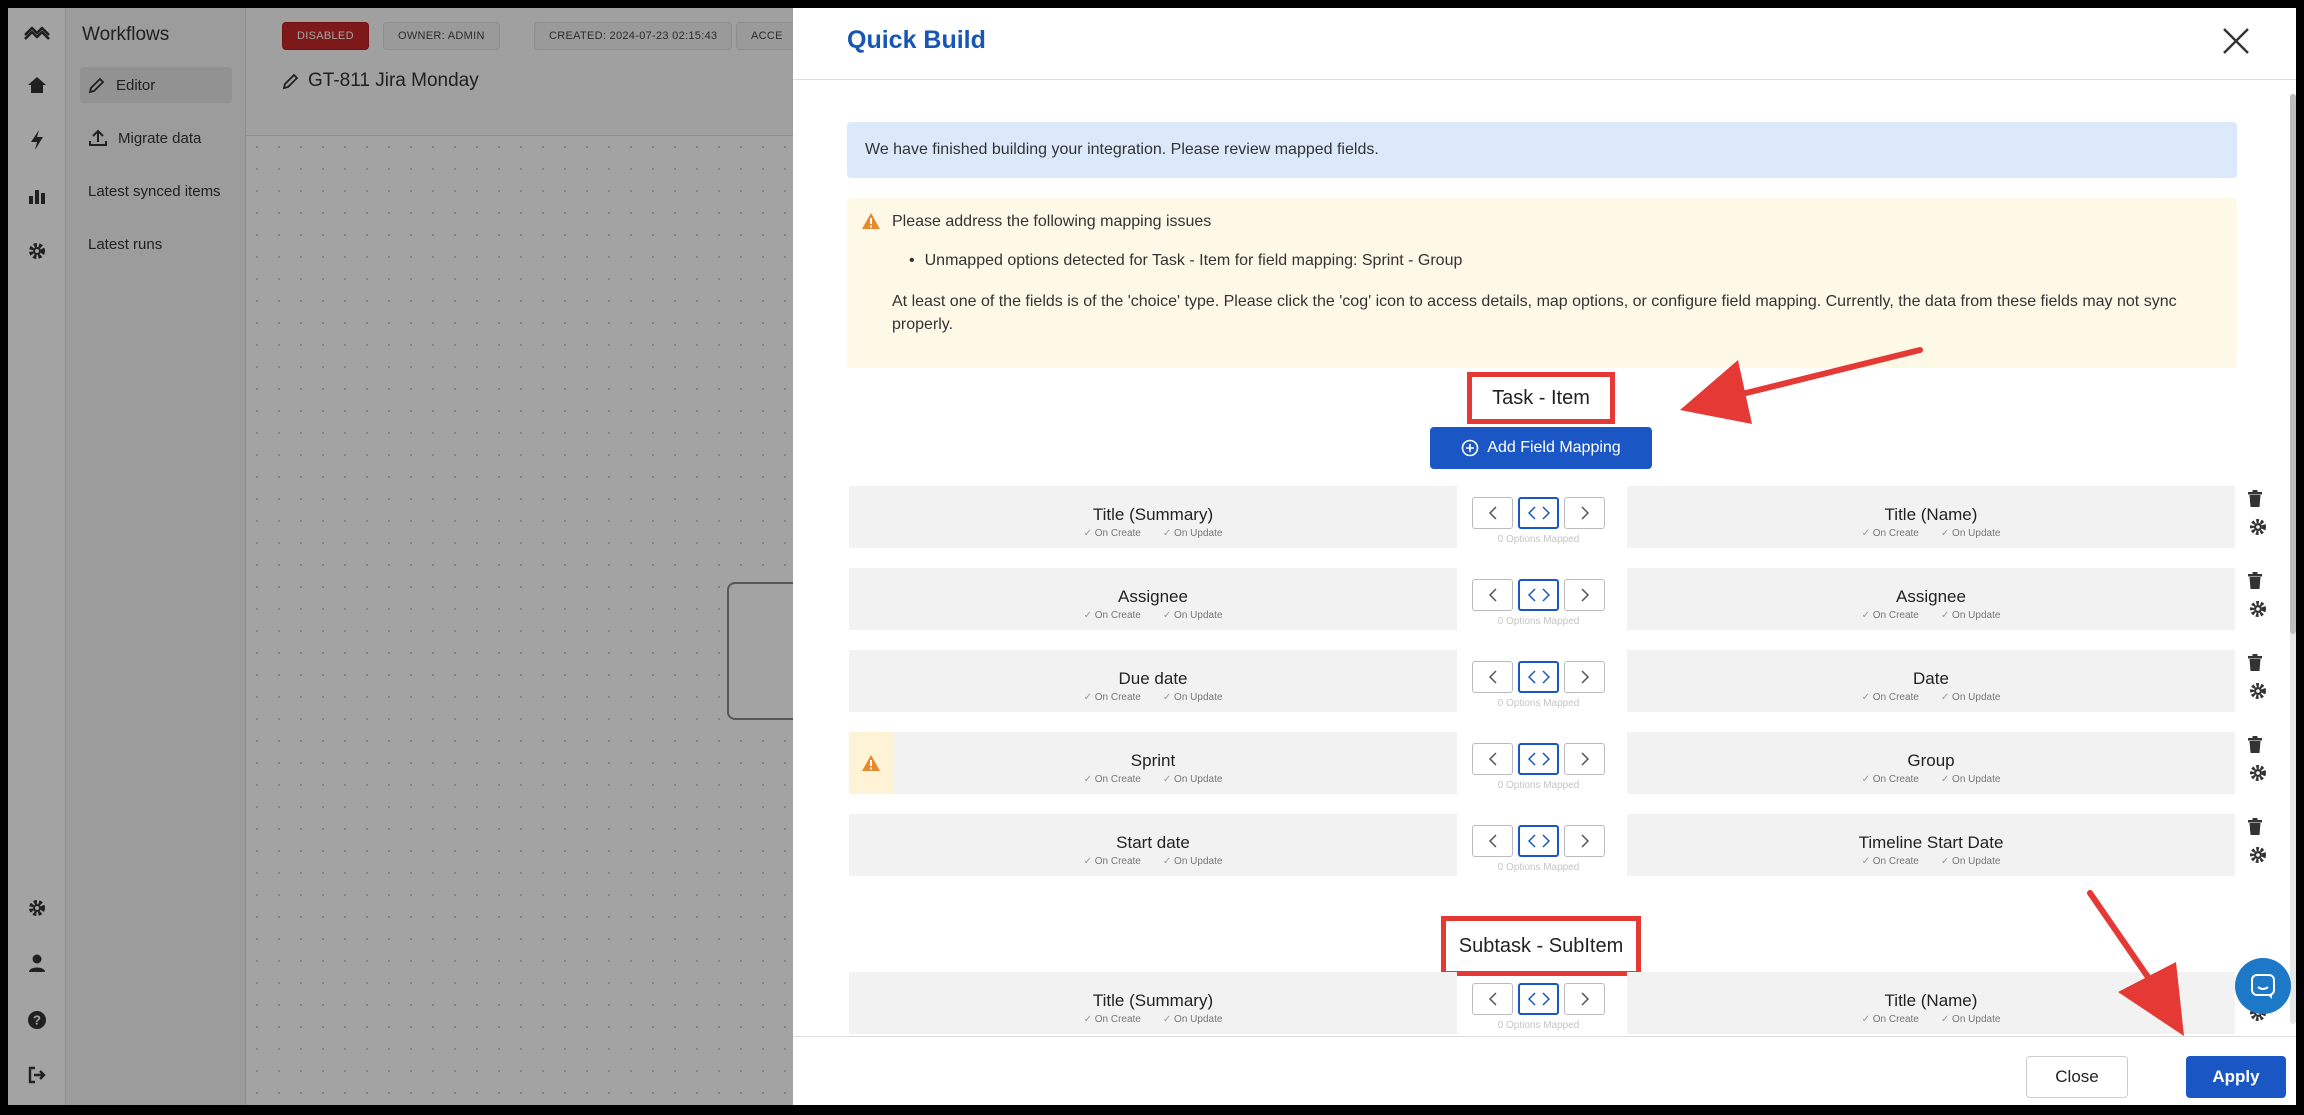 The width and height of the screenshot is (2304, 1115). Describe the element at coordinates (1544, 44) in the screenshot. I see `modal-header: Quick Build` at that location.